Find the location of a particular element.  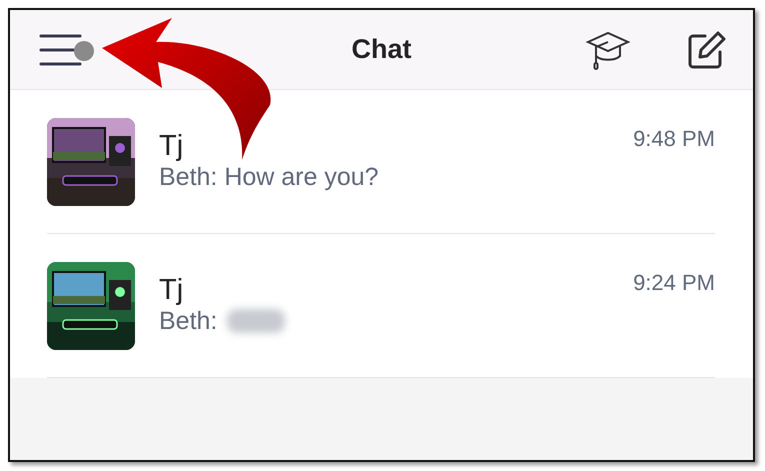

redacted-text is located at coordinates (256, 321).